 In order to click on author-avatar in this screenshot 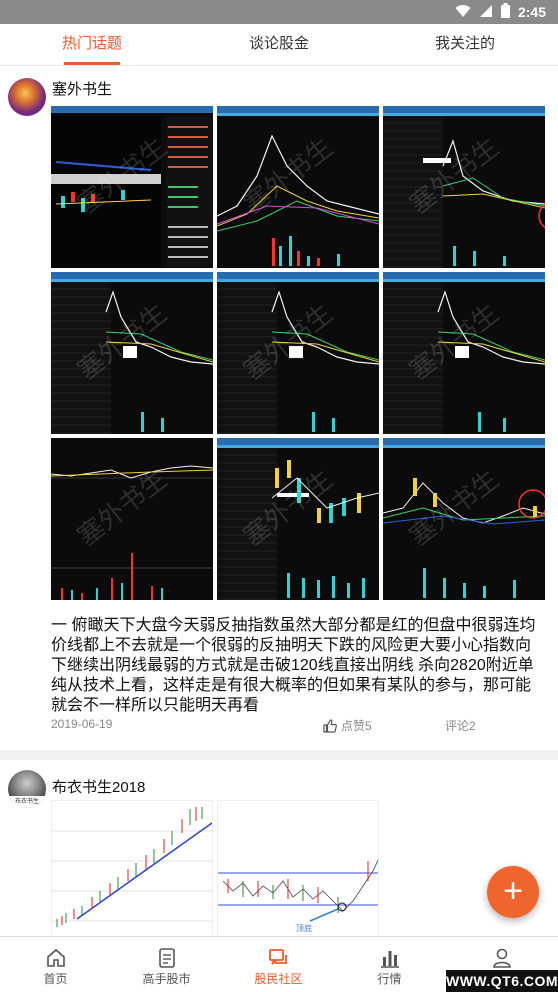, I will do `click(27, 97)`.